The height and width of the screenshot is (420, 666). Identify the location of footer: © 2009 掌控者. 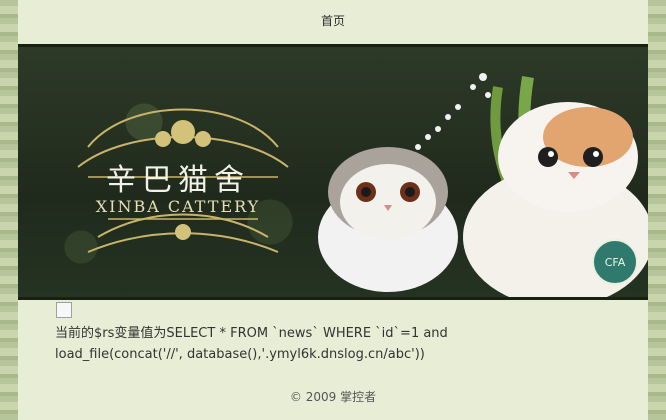
(333, 397).